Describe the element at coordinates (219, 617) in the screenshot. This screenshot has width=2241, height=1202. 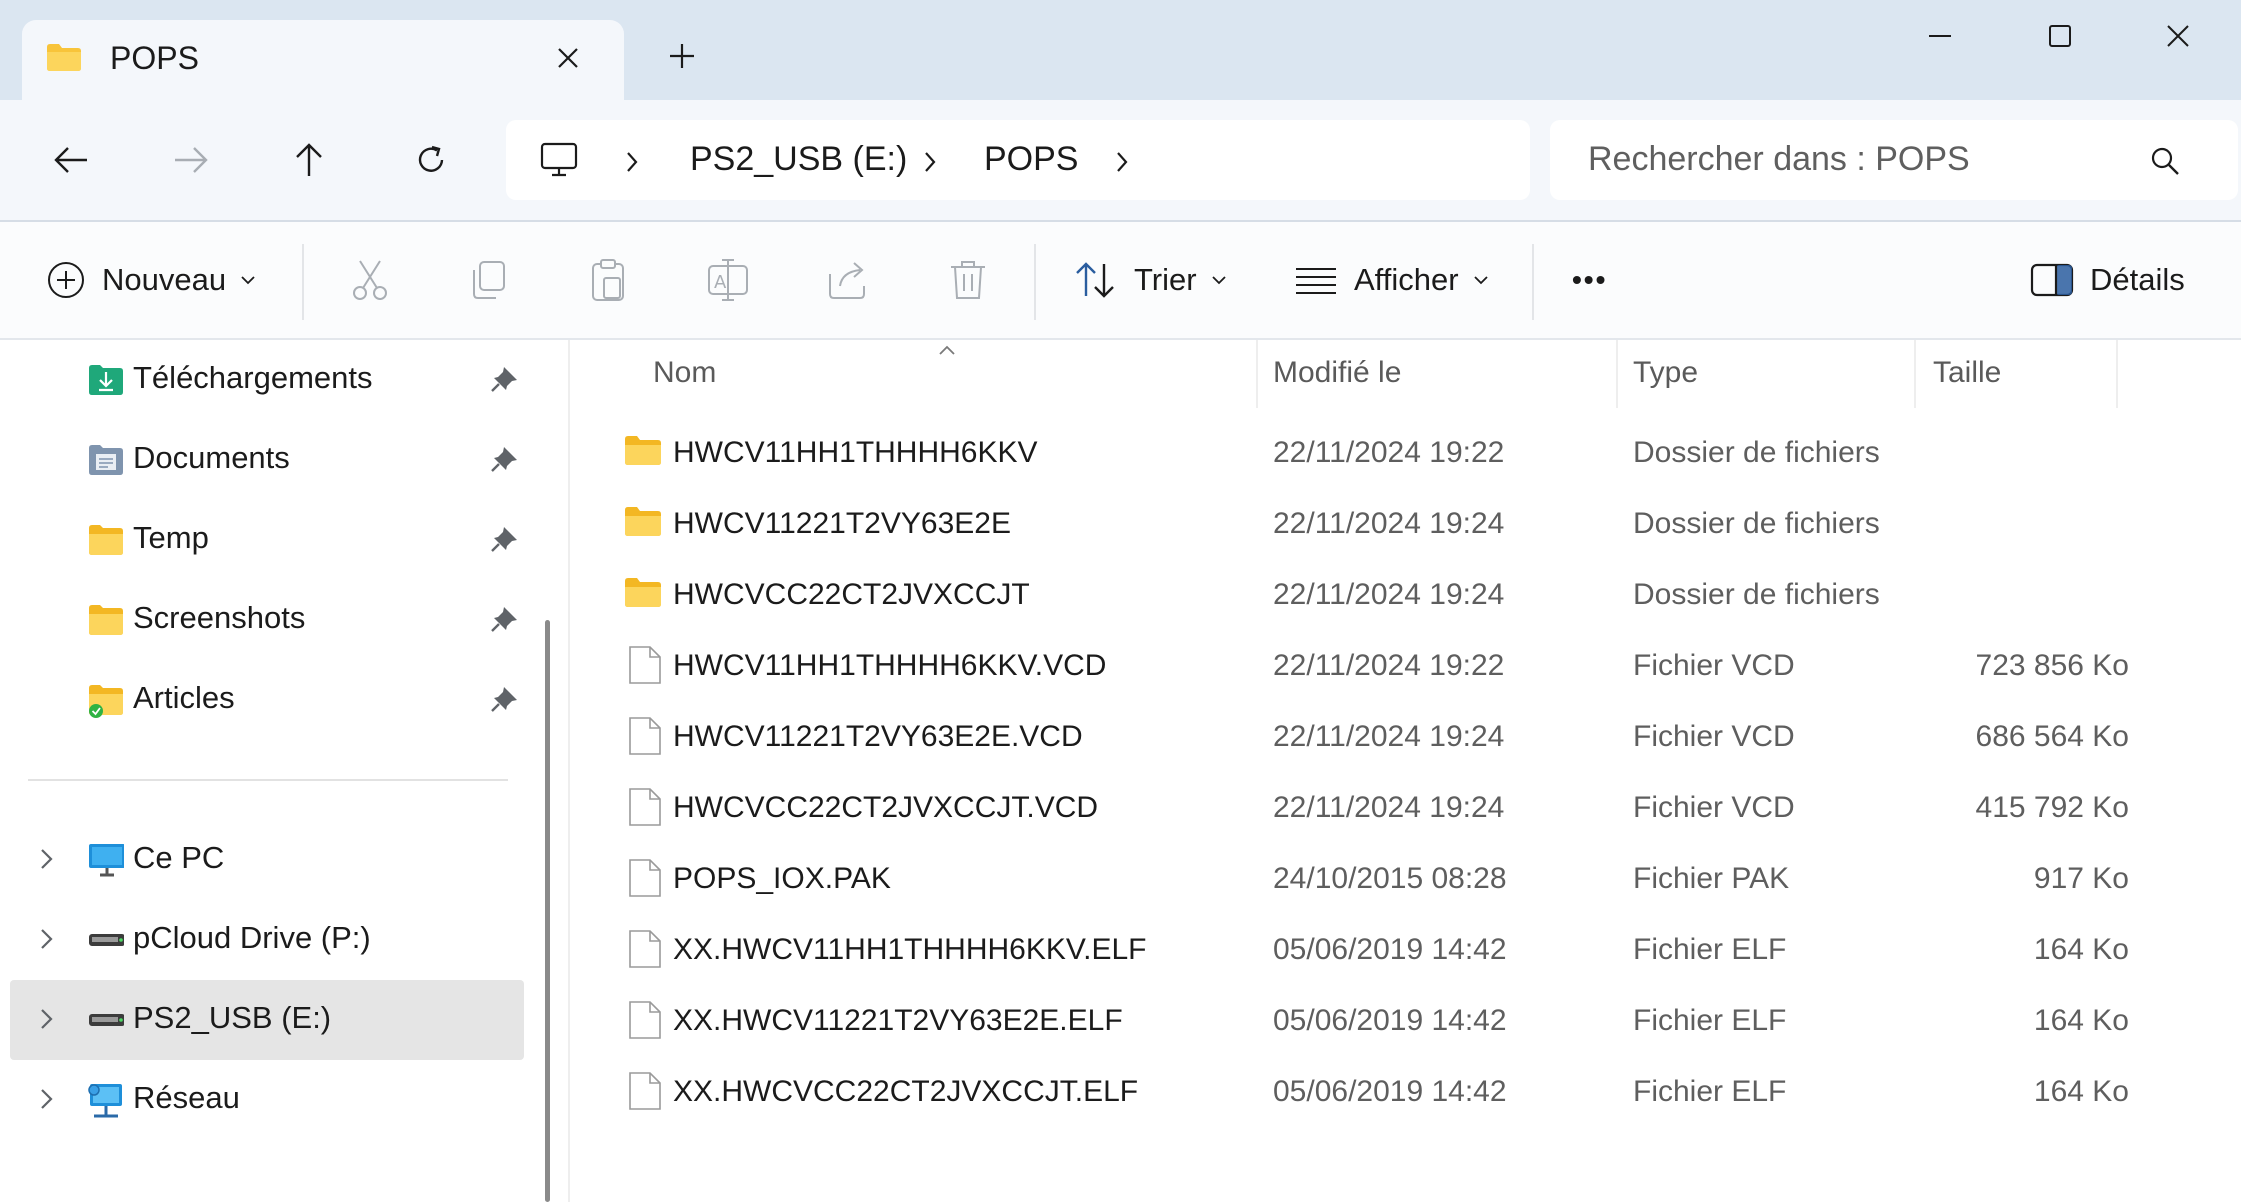
I see `sidebar-item-label: Screenshots` at that location.